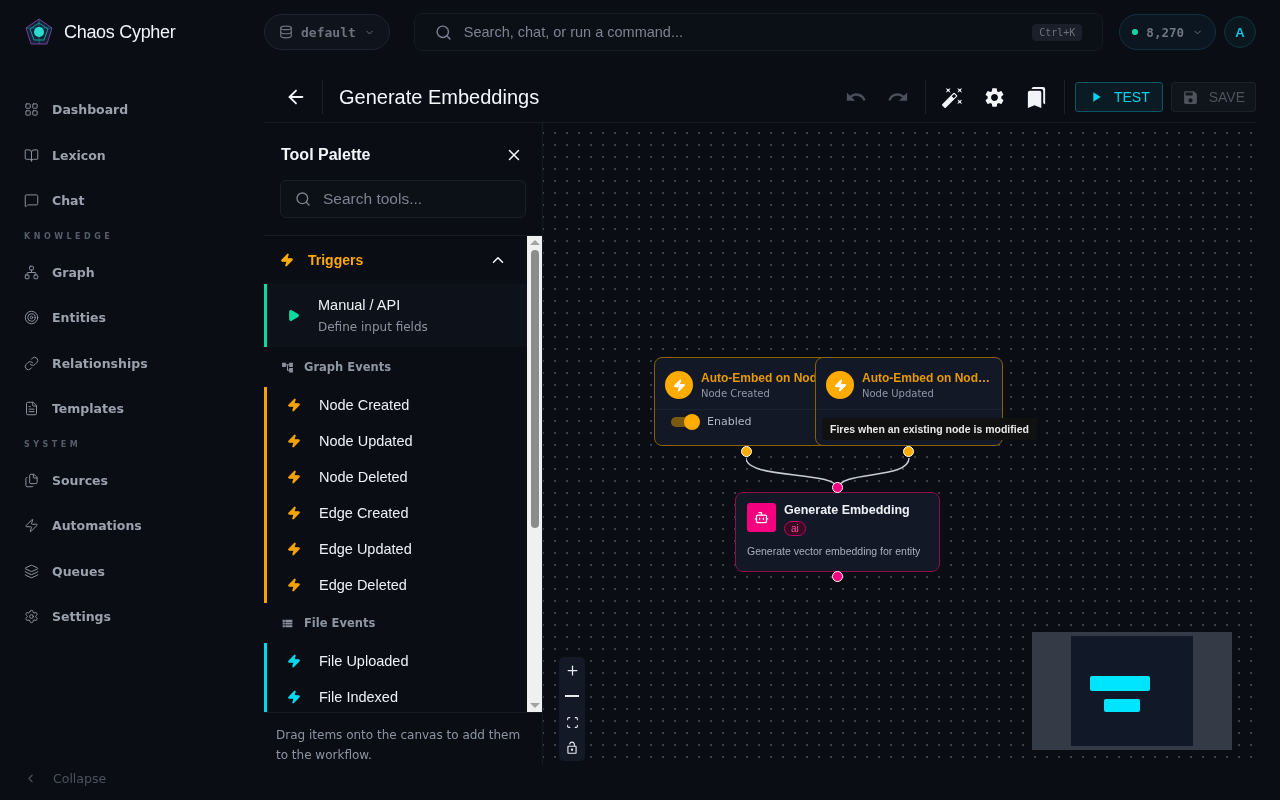  I want to click on minus-icon, so click(572, 696).